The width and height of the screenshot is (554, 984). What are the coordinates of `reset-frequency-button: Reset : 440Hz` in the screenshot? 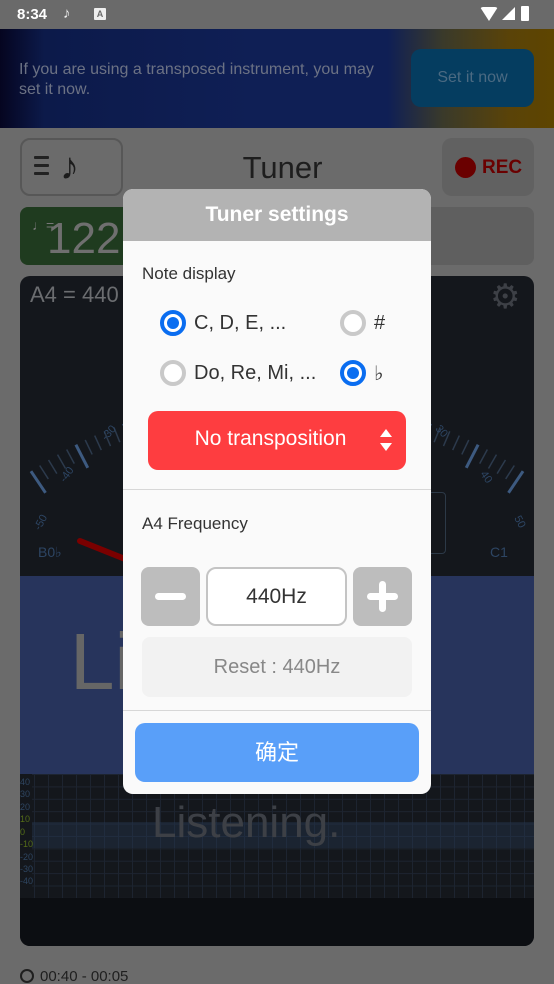 It's located at (277, 667).